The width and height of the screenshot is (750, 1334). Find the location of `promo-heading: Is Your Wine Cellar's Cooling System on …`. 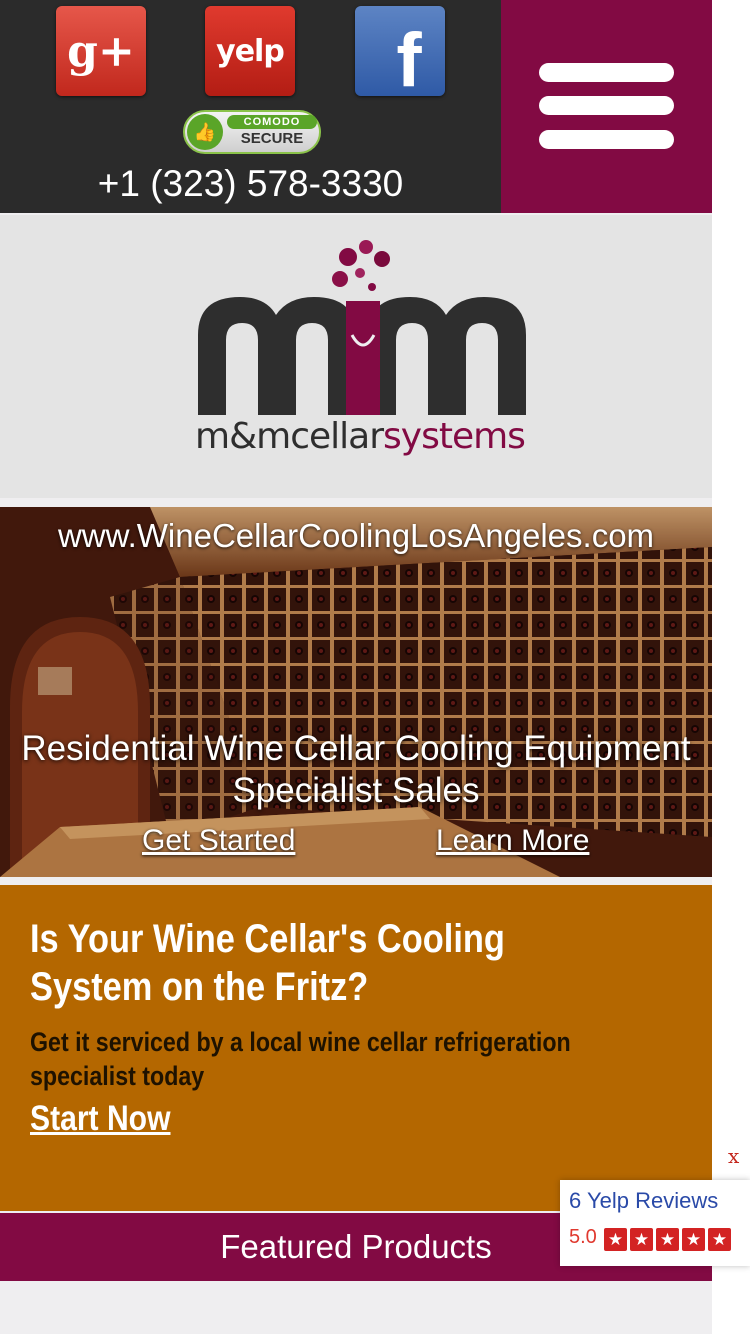

promo-heading: Is Your Wine Cellar's Cooling System on … is located at coordinates (267, 963).